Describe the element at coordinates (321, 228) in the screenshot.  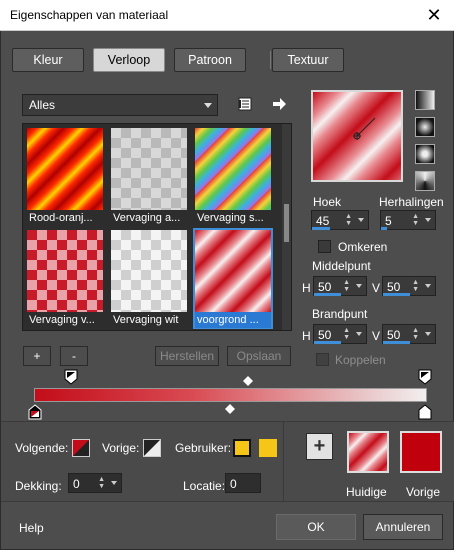
I see `angle-slider` at that location.